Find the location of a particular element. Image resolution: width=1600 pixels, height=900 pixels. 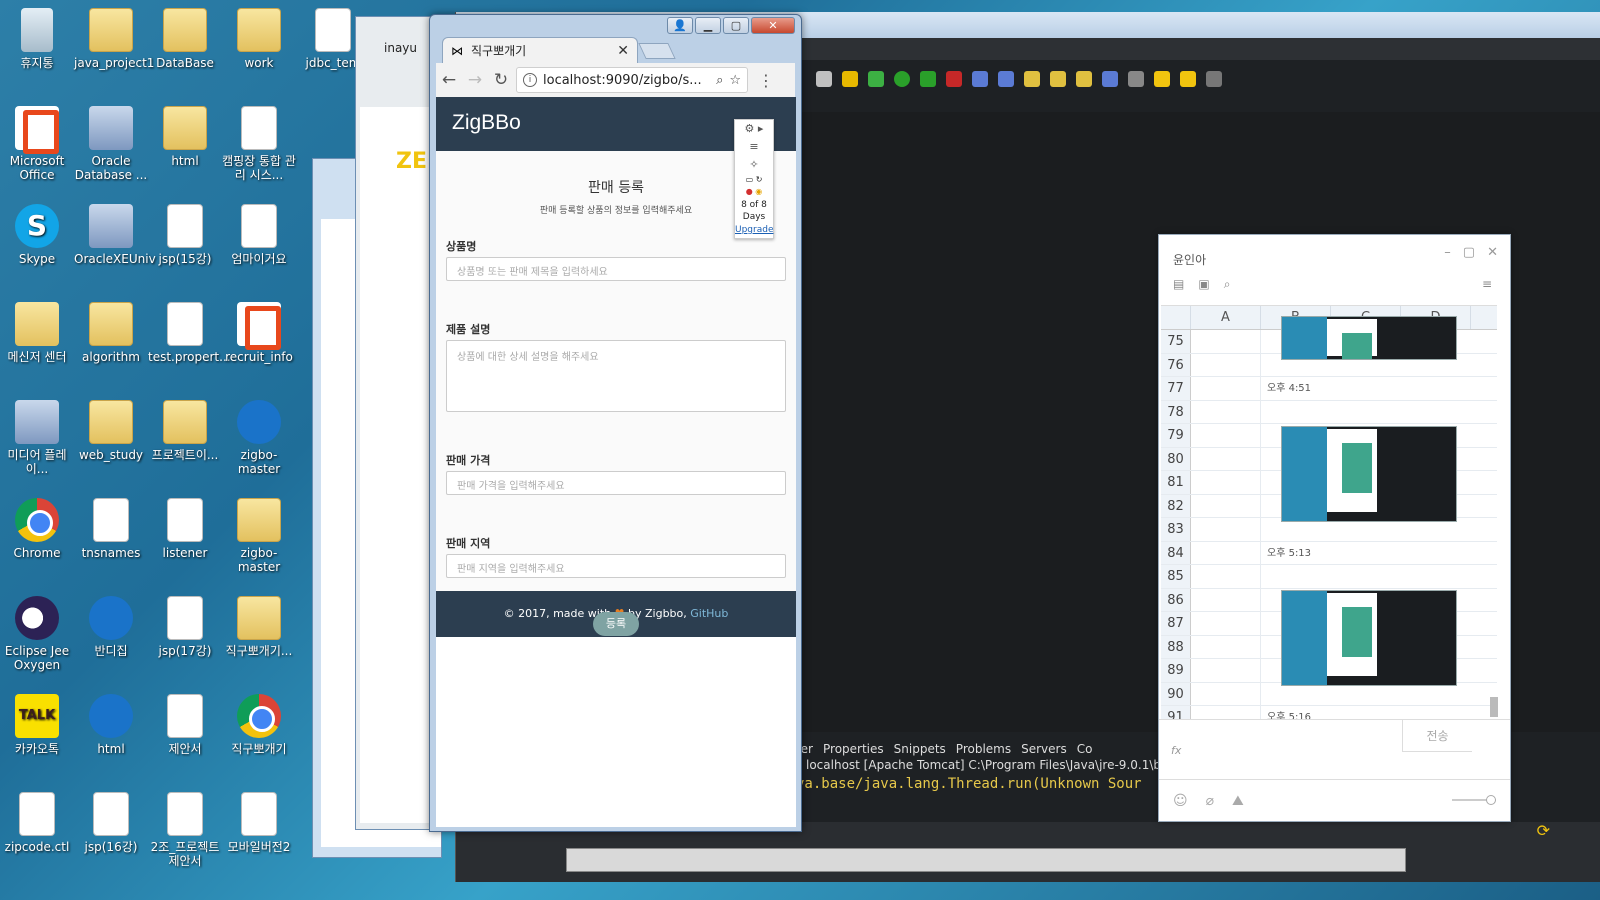

github-link: GitHub is located at coordinates (709, 613).